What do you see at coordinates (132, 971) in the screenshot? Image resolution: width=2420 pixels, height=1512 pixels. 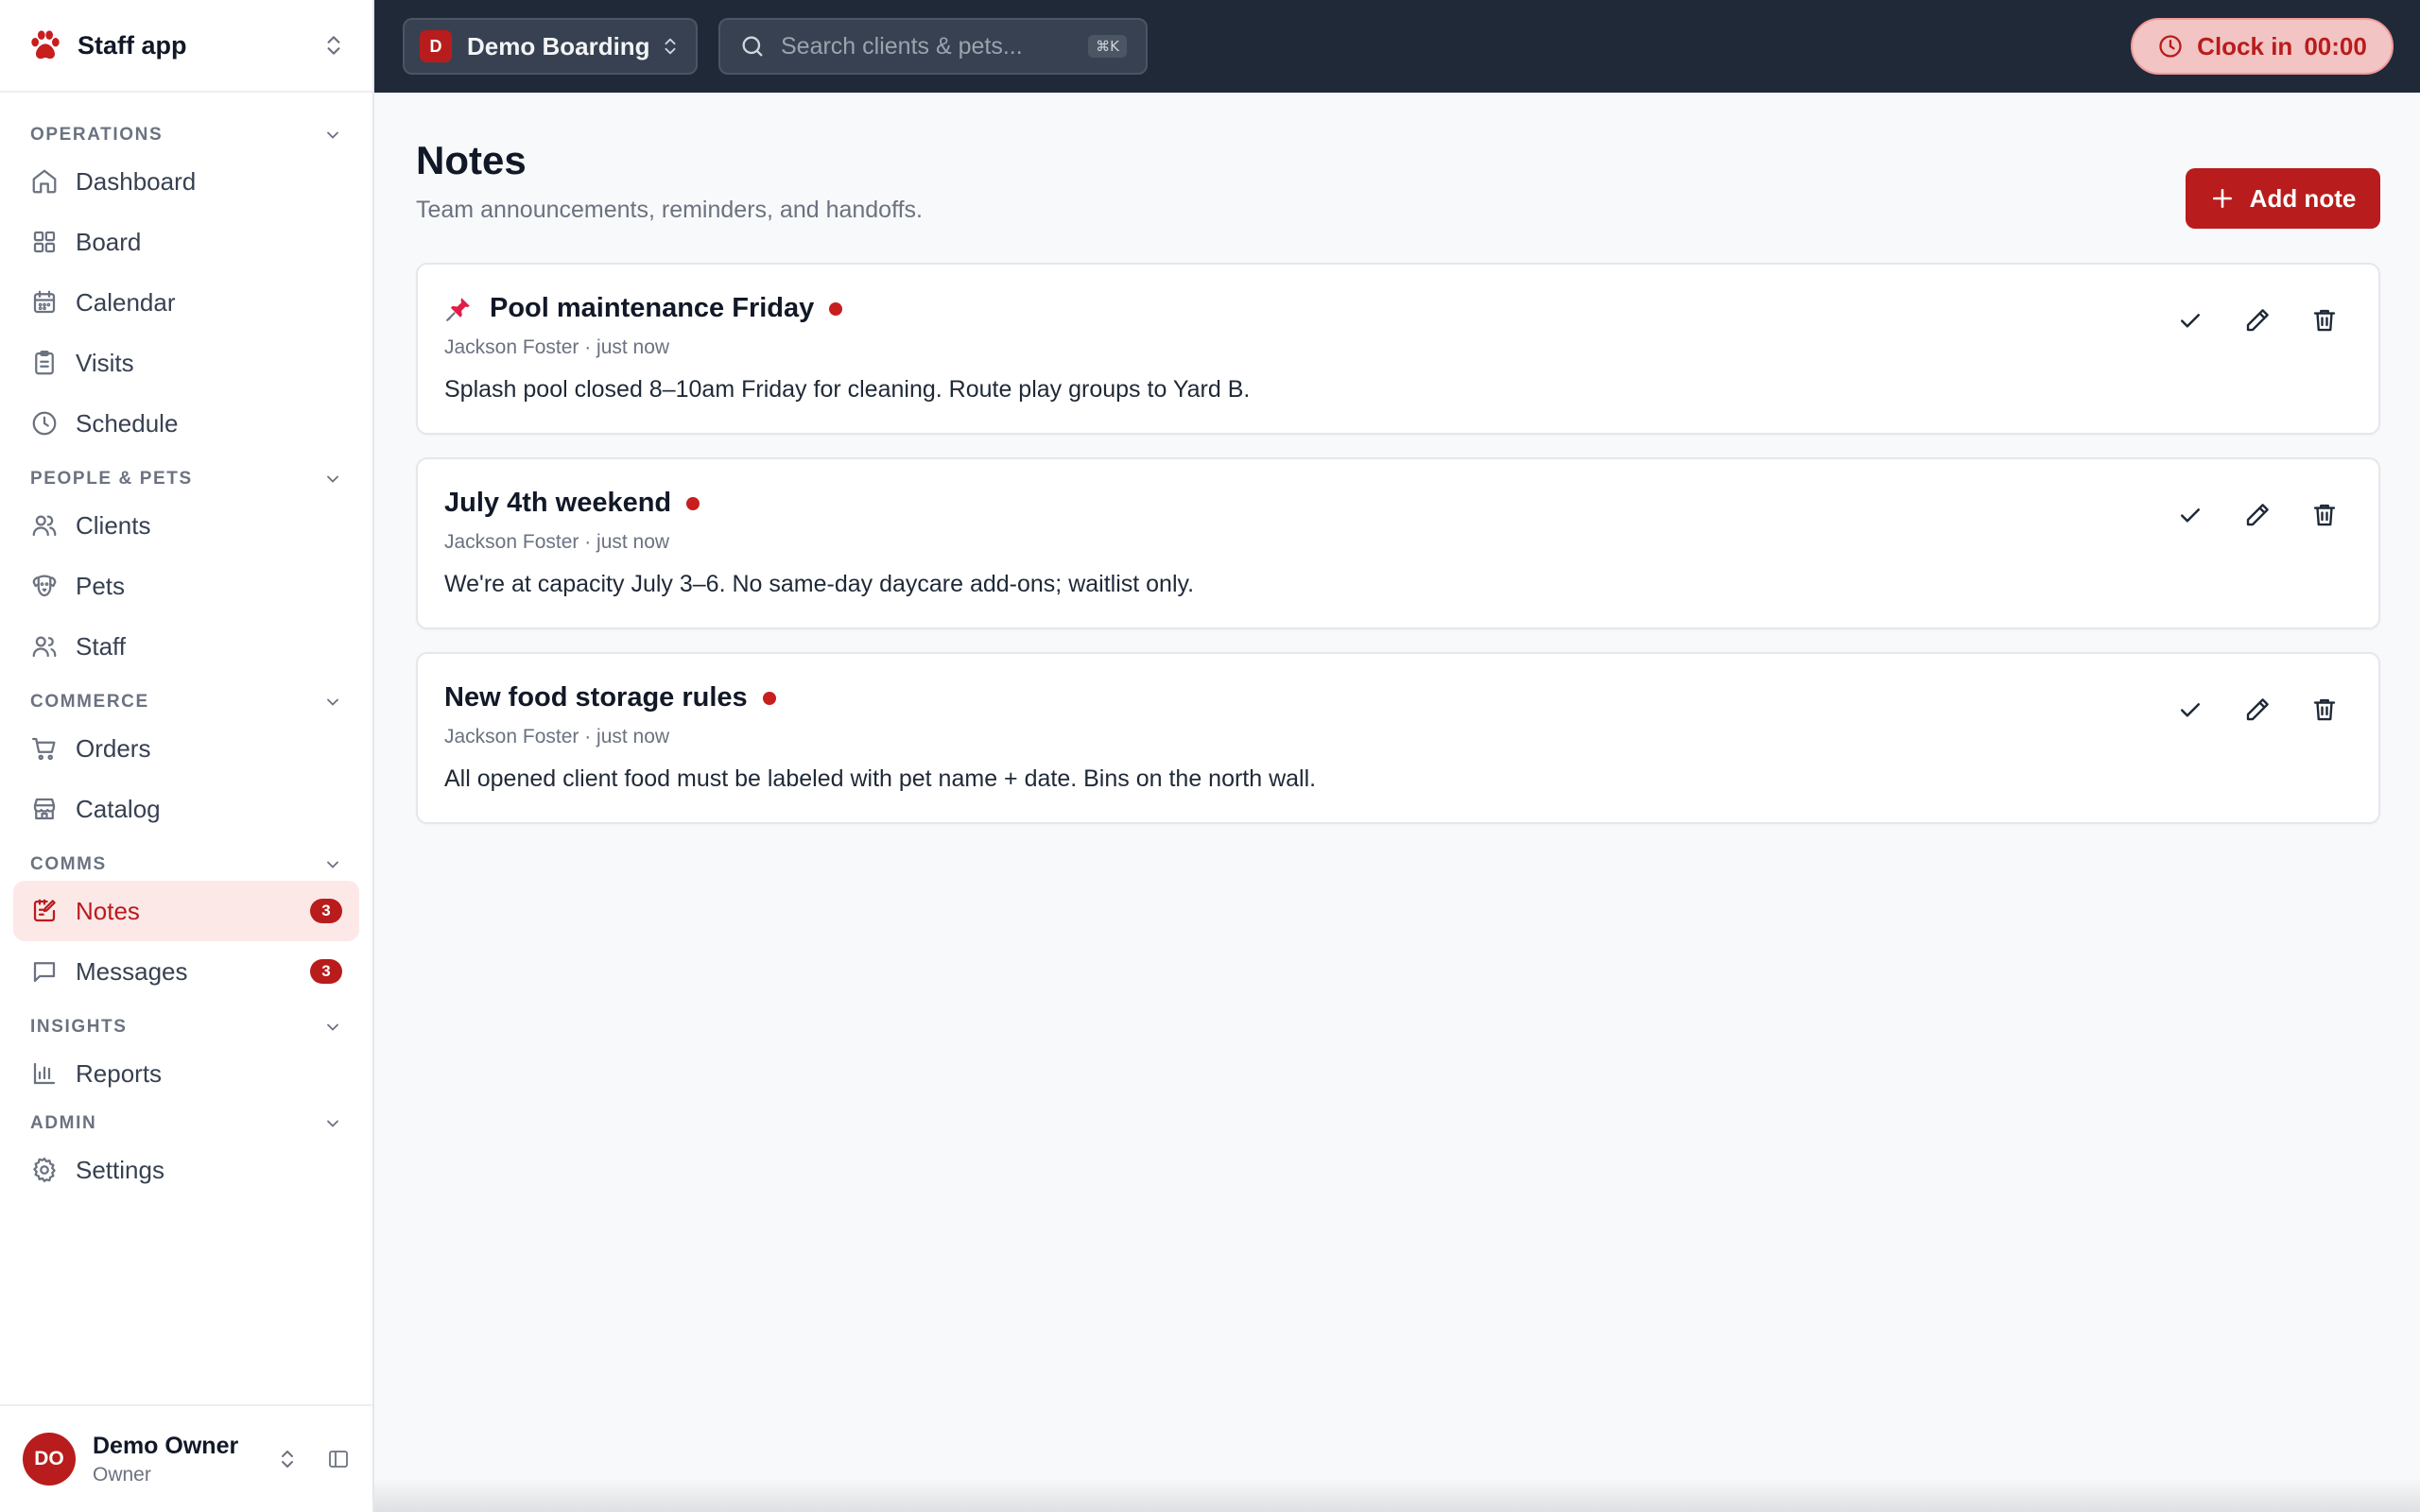 I see `sidebar-item-label: Messages` at bounding box center [132, 971].